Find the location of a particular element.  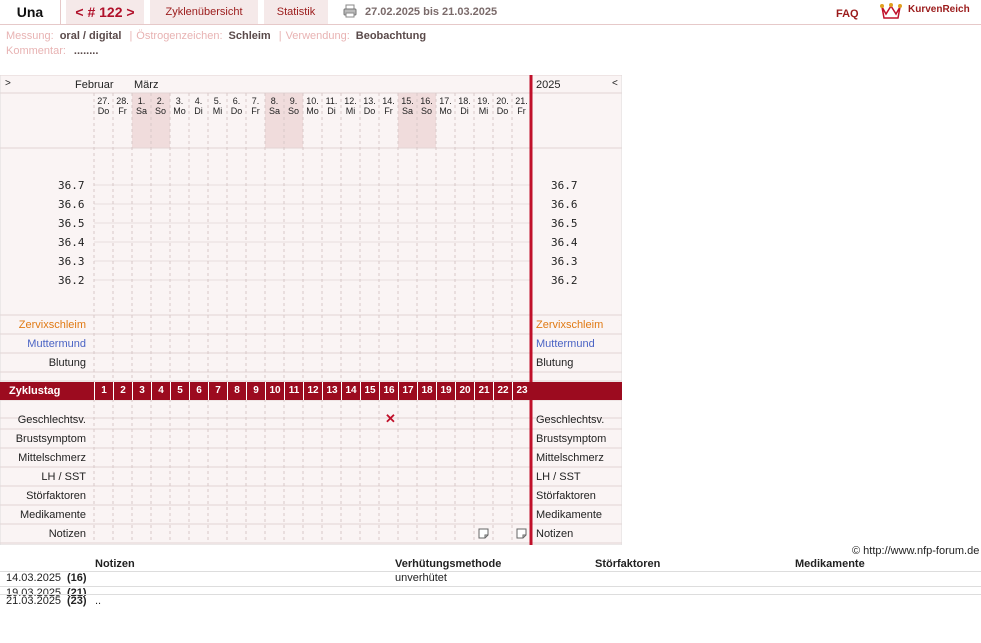

table-row: 21.03.2025 (23) .. is located at coordinates (490, 601).